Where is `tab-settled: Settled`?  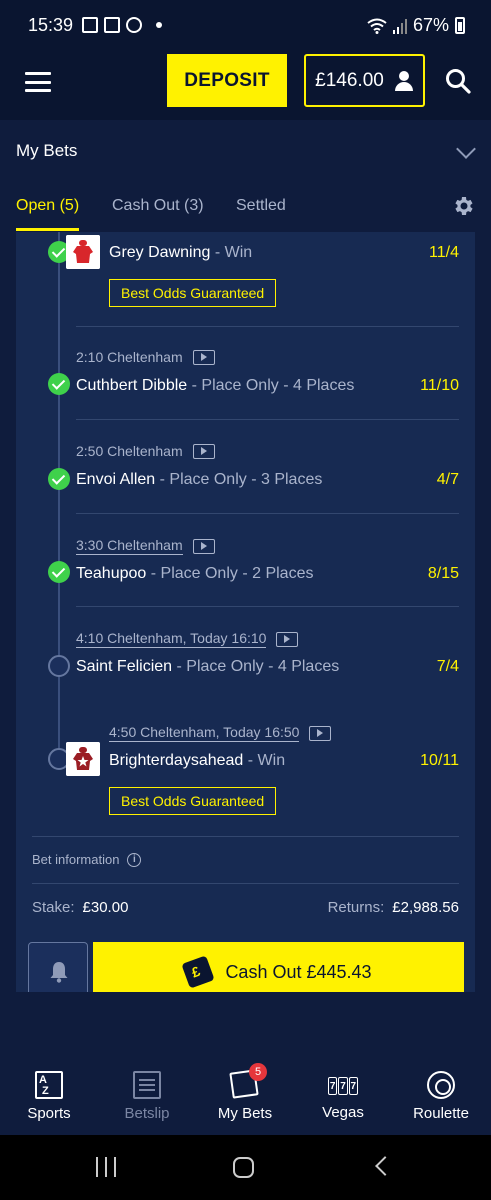 tab-settled: Settled is located at coordinates (261, 206).